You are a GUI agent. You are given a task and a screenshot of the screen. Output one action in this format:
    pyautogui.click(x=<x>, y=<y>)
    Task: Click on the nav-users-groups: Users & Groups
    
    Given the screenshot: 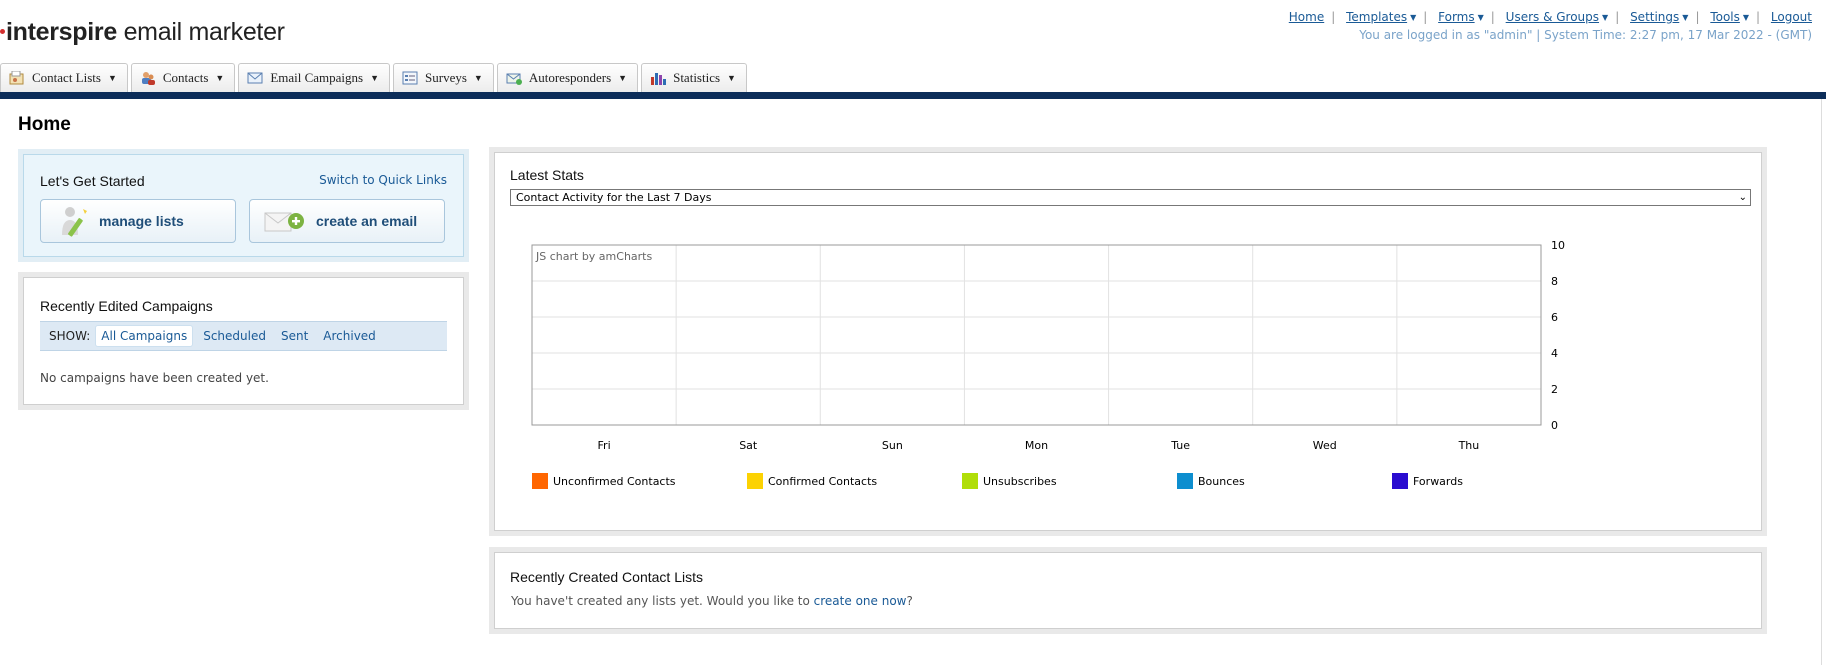 What is the action you would take?
    pyautogui.click(x=1552, y=17)
    